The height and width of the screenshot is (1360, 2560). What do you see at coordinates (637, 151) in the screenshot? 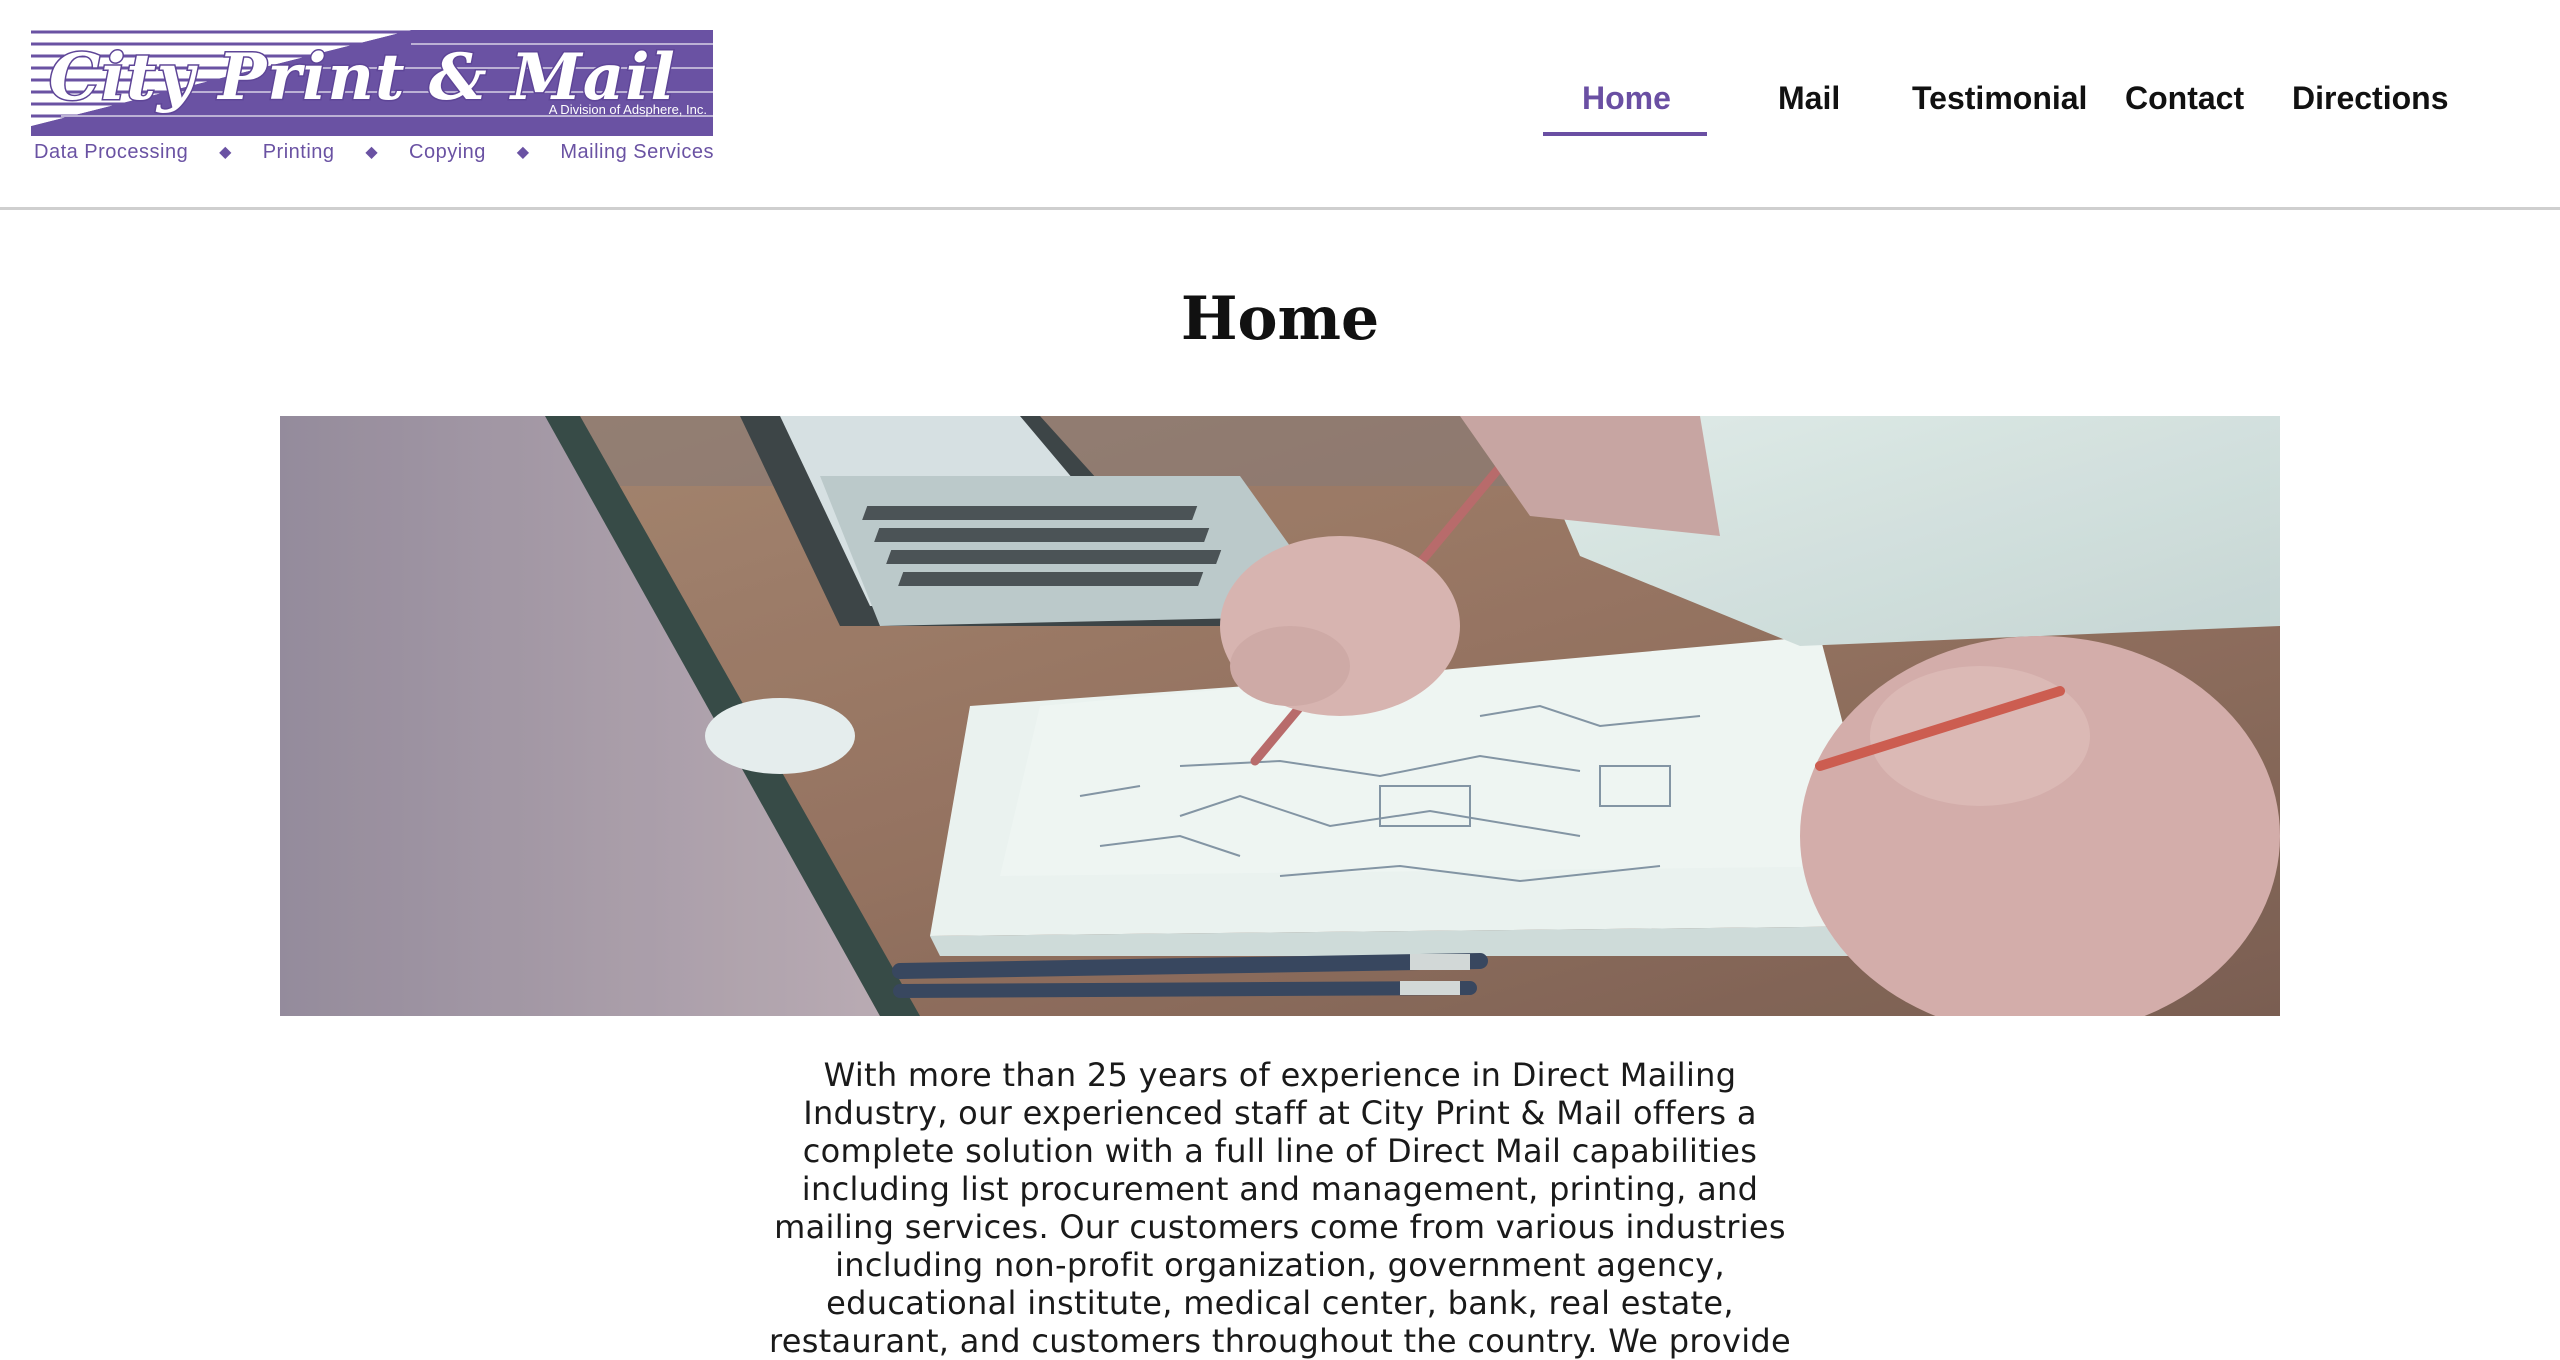
I see `logo-service-mailing: Mailing Services` at bounding box center [637, 151].